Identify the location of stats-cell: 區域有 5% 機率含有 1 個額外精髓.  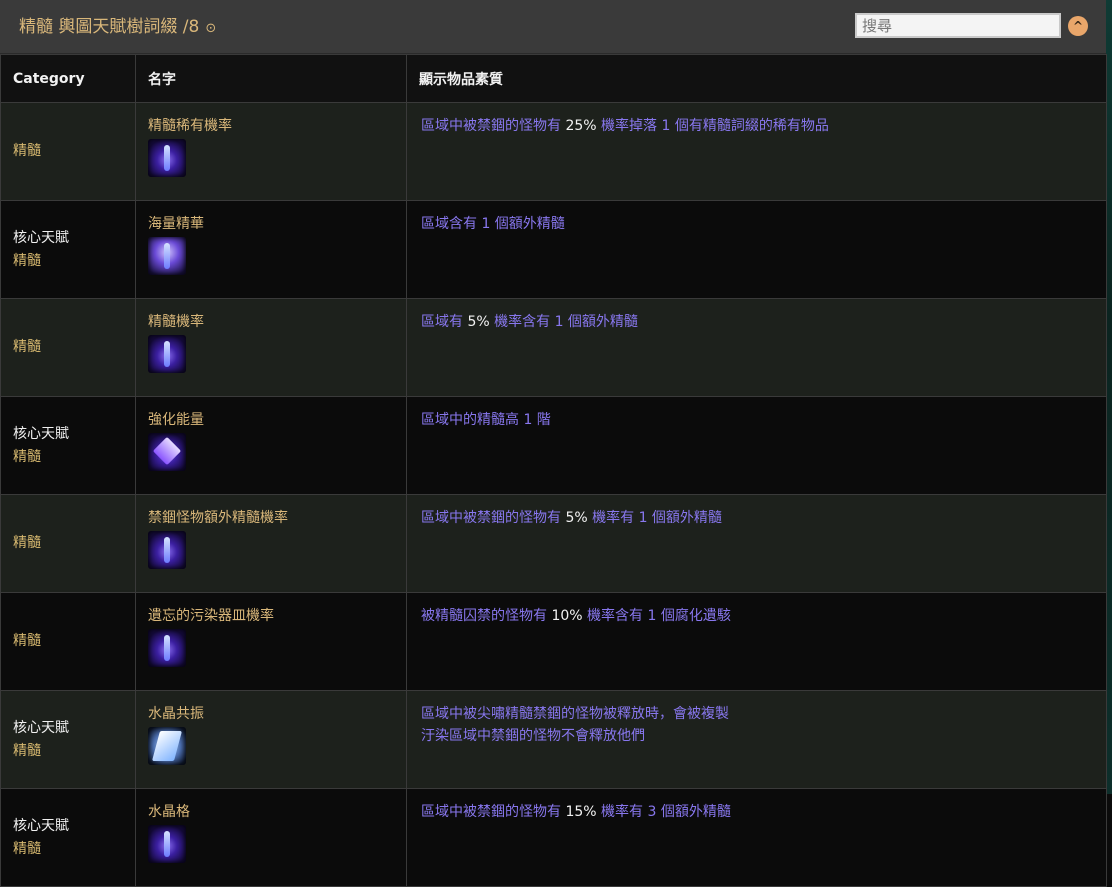
(756, 347).